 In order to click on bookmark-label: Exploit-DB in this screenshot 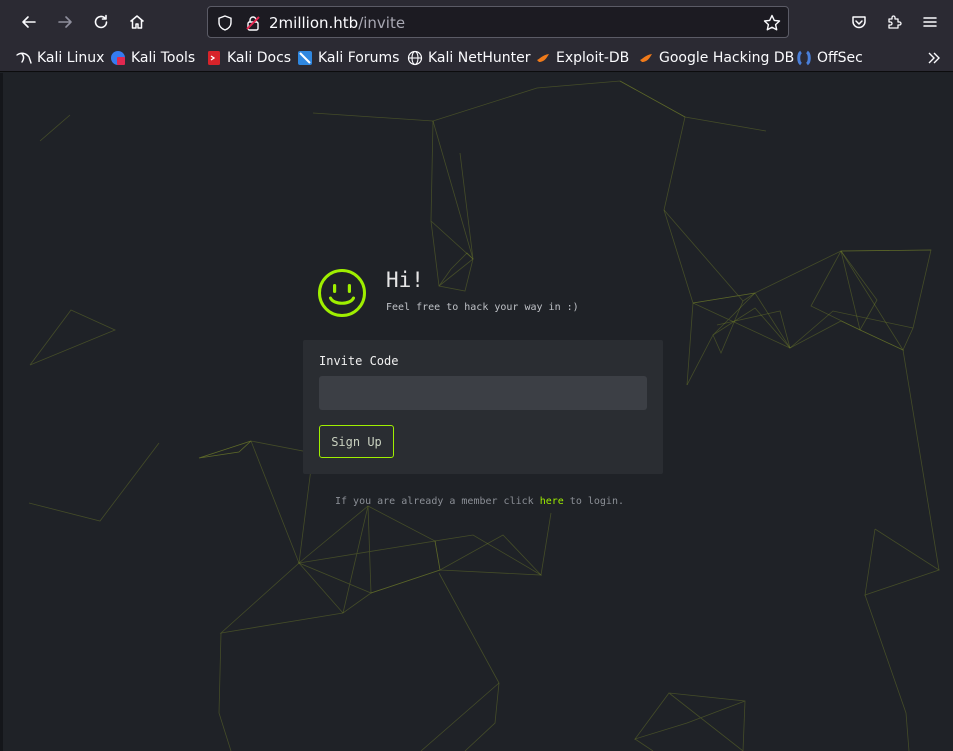, I will do `click(593, 58)`.